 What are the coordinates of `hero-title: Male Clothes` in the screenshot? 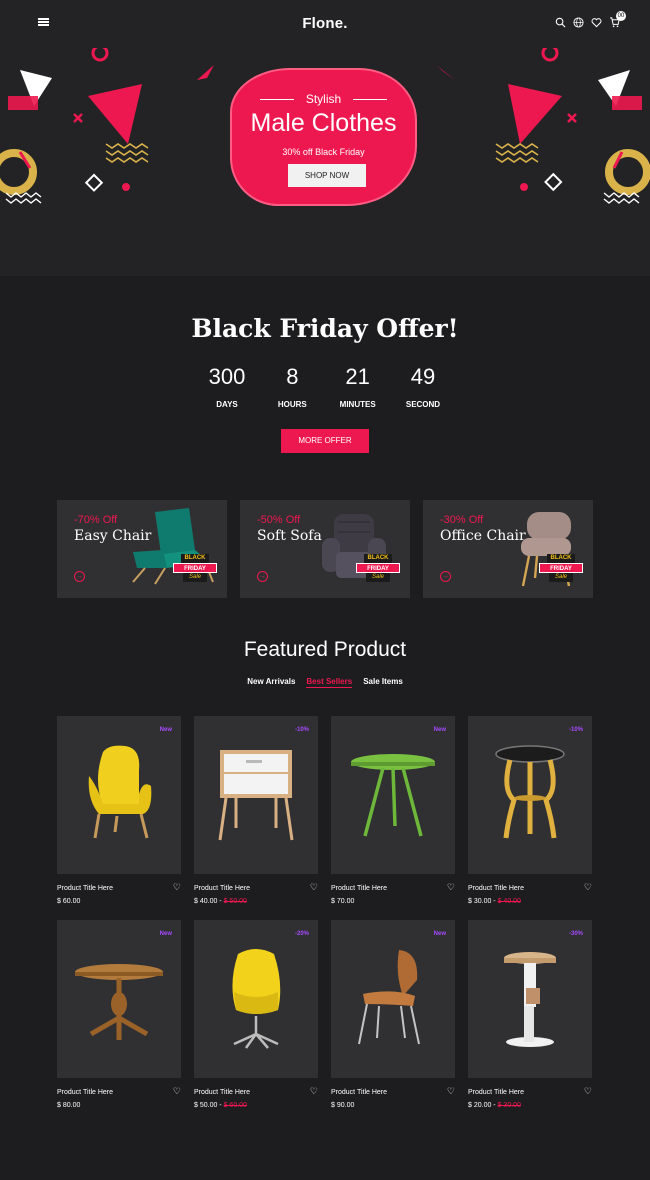 It's located at (323, 123).